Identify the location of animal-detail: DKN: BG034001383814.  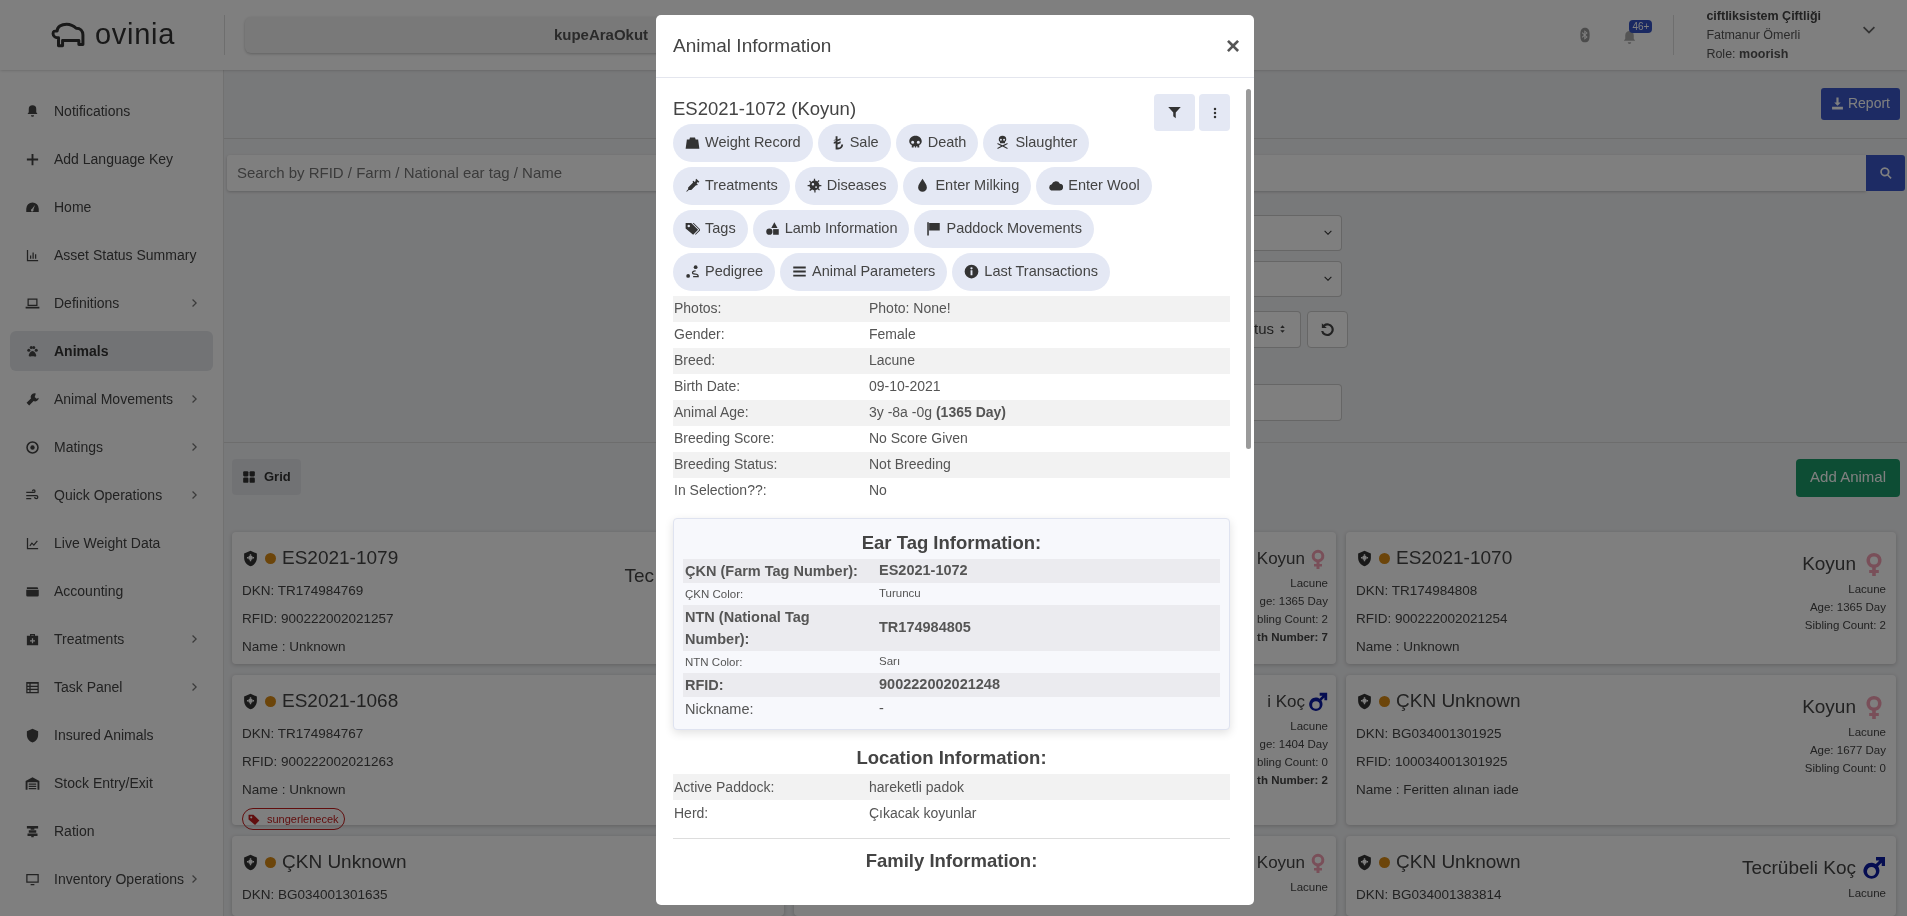
(1429, 894).